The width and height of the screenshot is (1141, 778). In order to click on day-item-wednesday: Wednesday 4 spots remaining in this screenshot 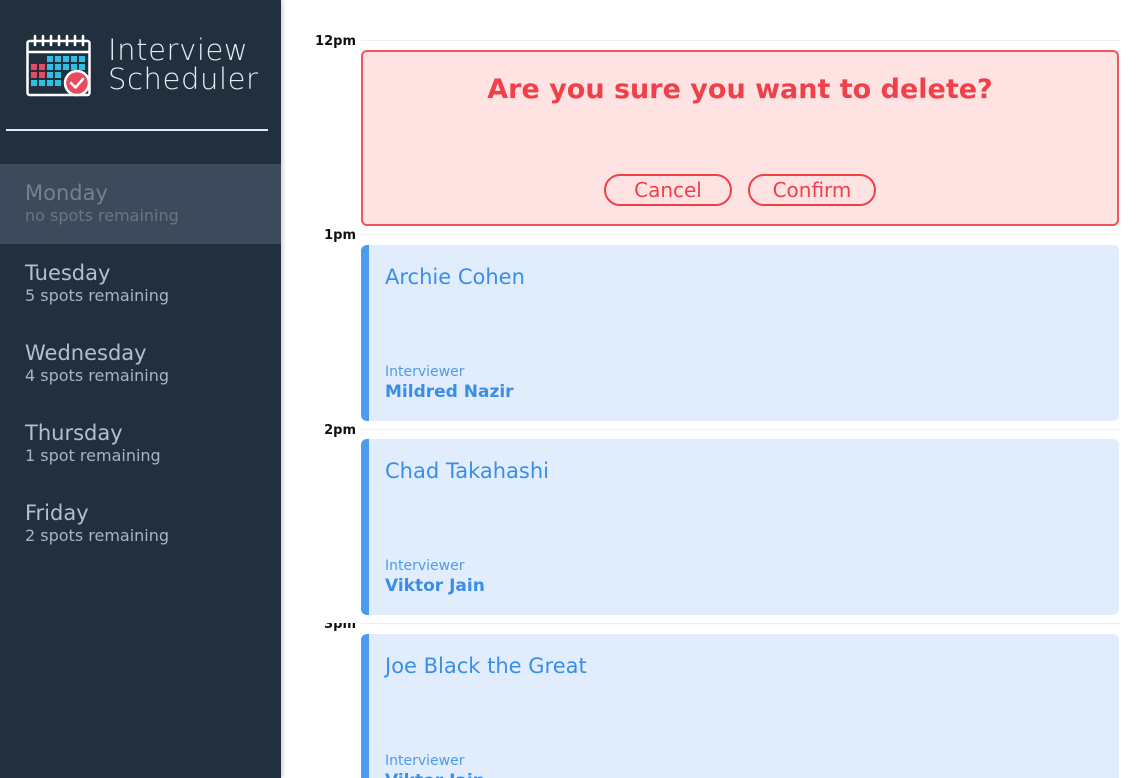, I will do `click(140, 364)`.